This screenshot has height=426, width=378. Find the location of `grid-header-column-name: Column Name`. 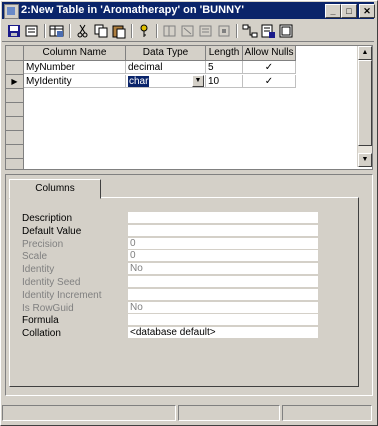

grid-header-column-name: Column Name is located at coordinates (75, 53).